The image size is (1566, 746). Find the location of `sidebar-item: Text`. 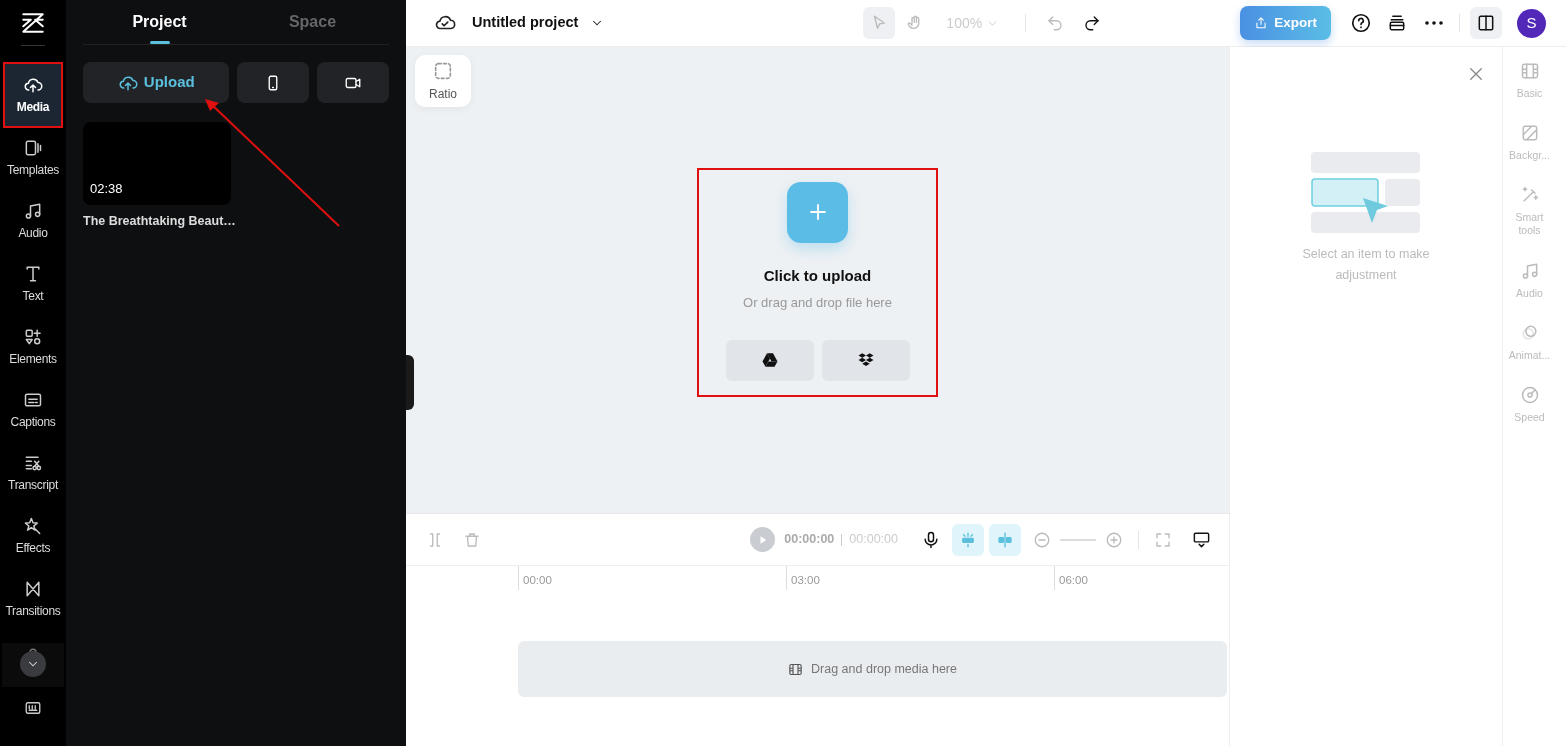

sidebar-item: Text is located at coordinates (33, 284).